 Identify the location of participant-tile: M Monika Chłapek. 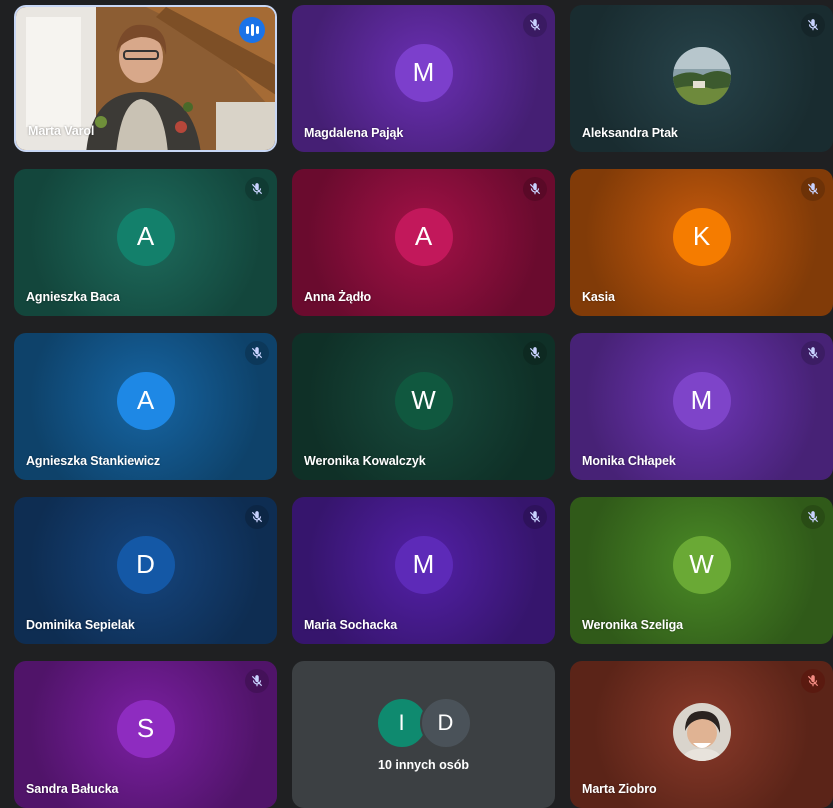
(701, 406).